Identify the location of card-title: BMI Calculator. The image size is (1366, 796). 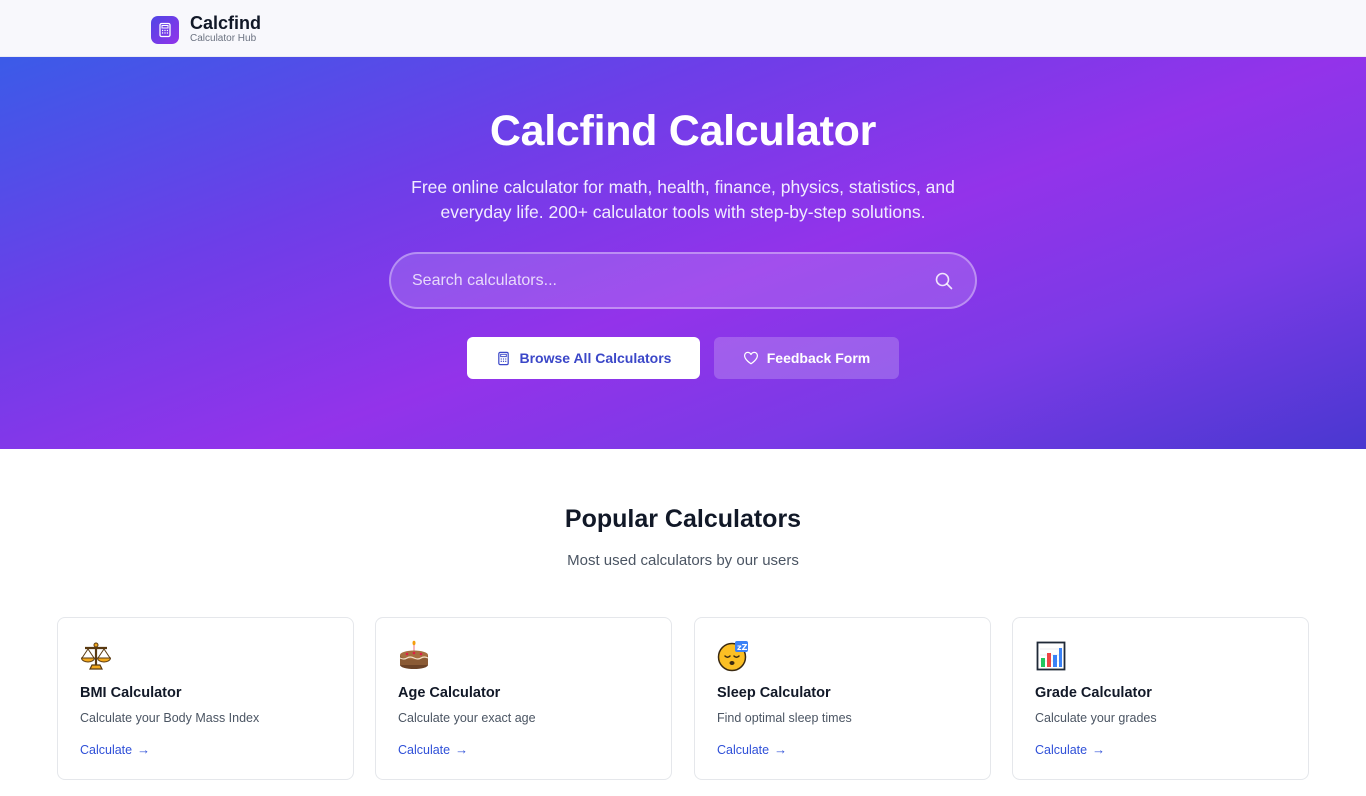
(131, 693).